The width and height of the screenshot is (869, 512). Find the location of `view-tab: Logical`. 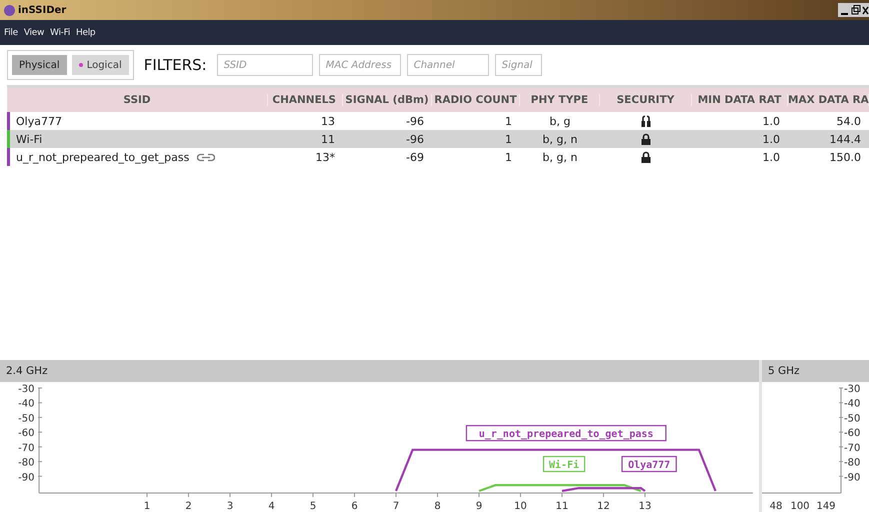

view-tab: Logical is located at coordinates (100, 65).